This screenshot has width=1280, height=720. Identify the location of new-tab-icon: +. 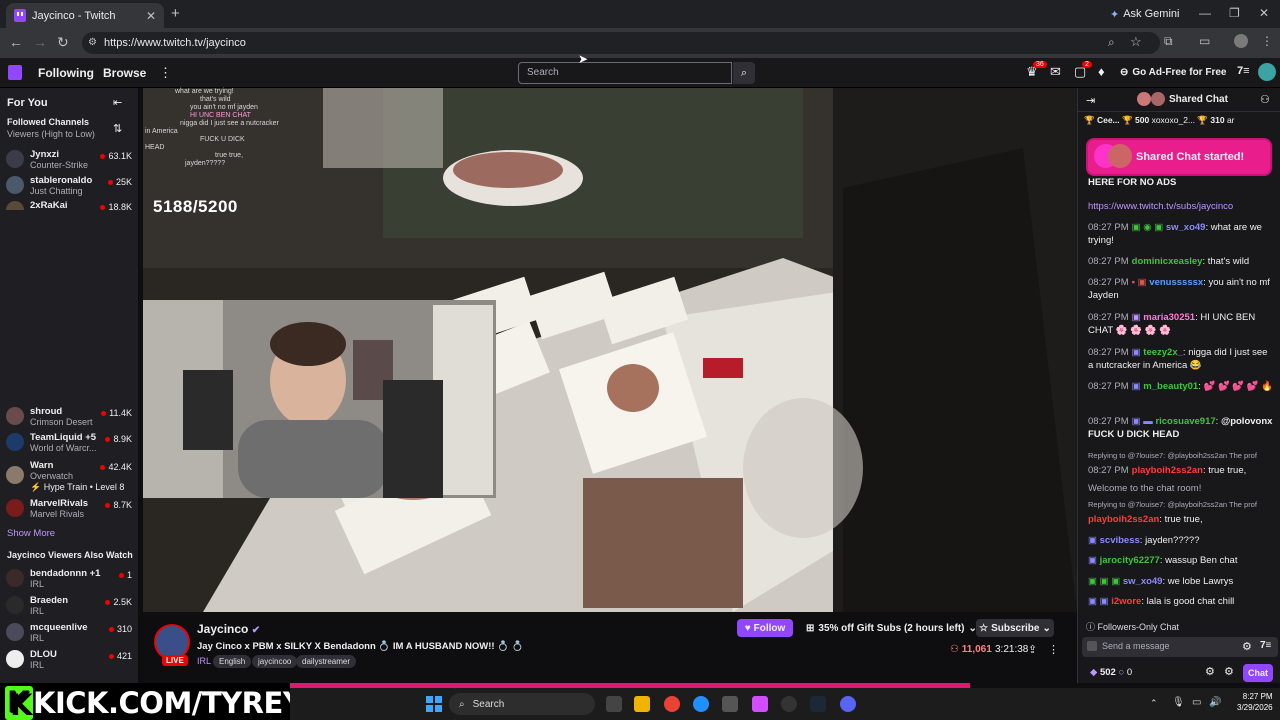
(175, 13).